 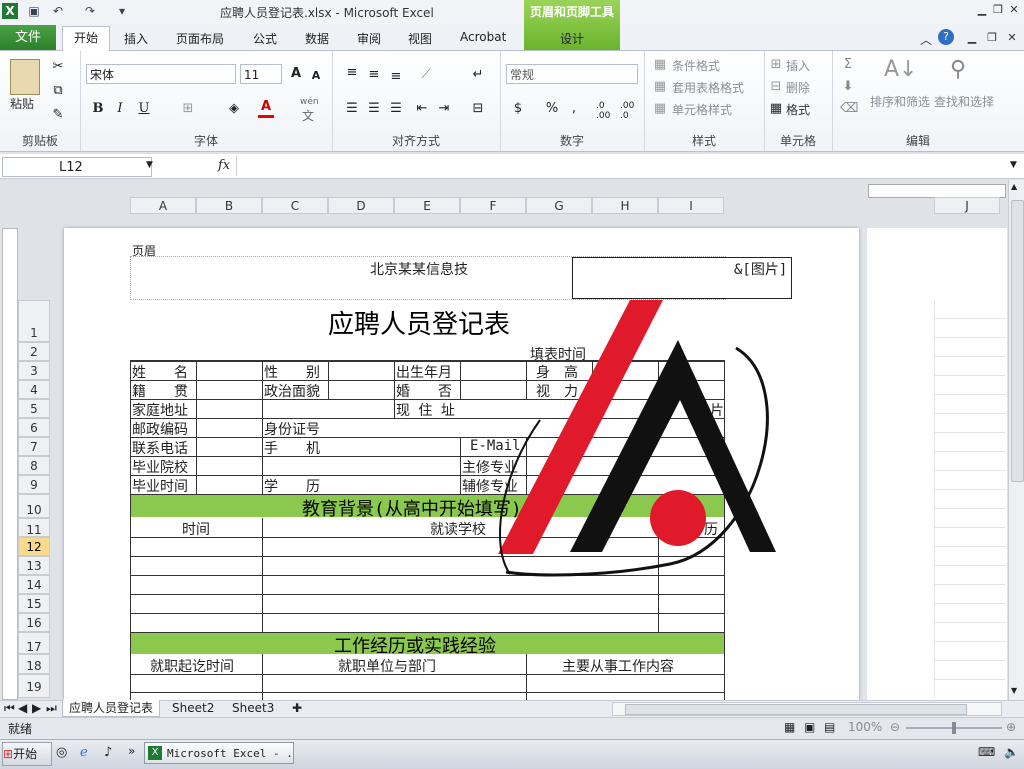 I want to click on find-select-button: 查找和选择, so click(x=964, y=101).